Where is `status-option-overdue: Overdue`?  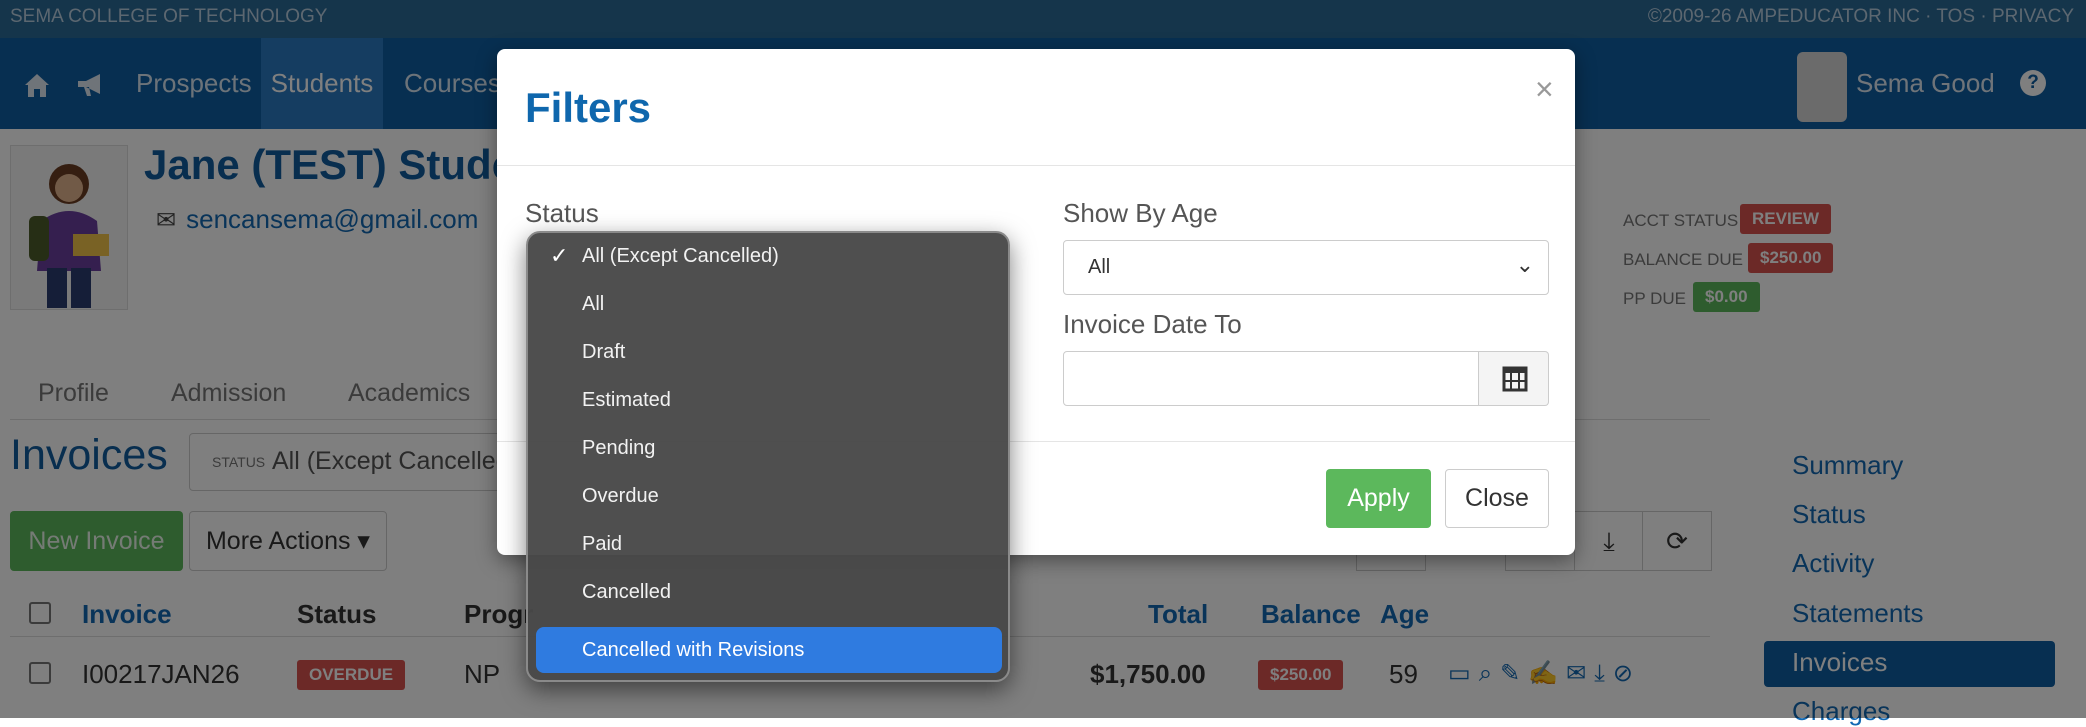 status-option-overdue: Overdue is located at coordinates (769, 496).